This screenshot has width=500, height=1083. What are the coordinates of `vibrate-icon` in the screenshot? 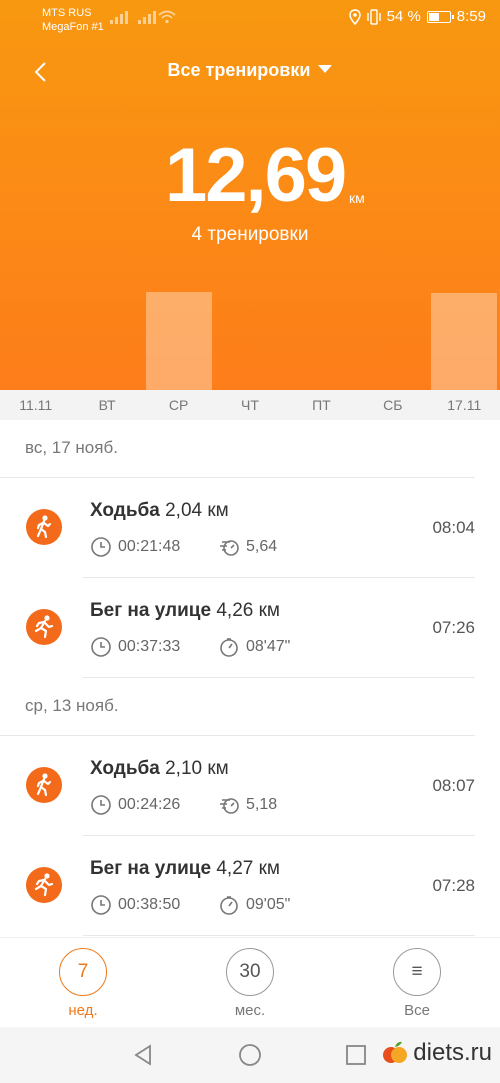 It's located at (373, 16).